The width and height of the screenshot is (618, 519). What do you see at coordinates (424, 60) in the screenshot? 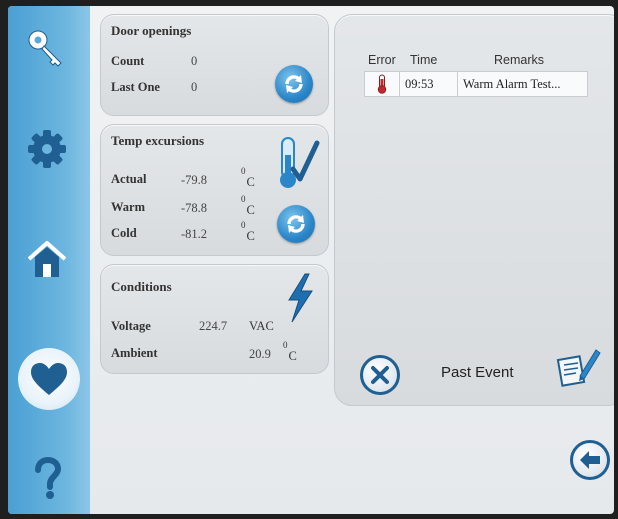
I see `time-header: Time` at bounding box center [424, 60].